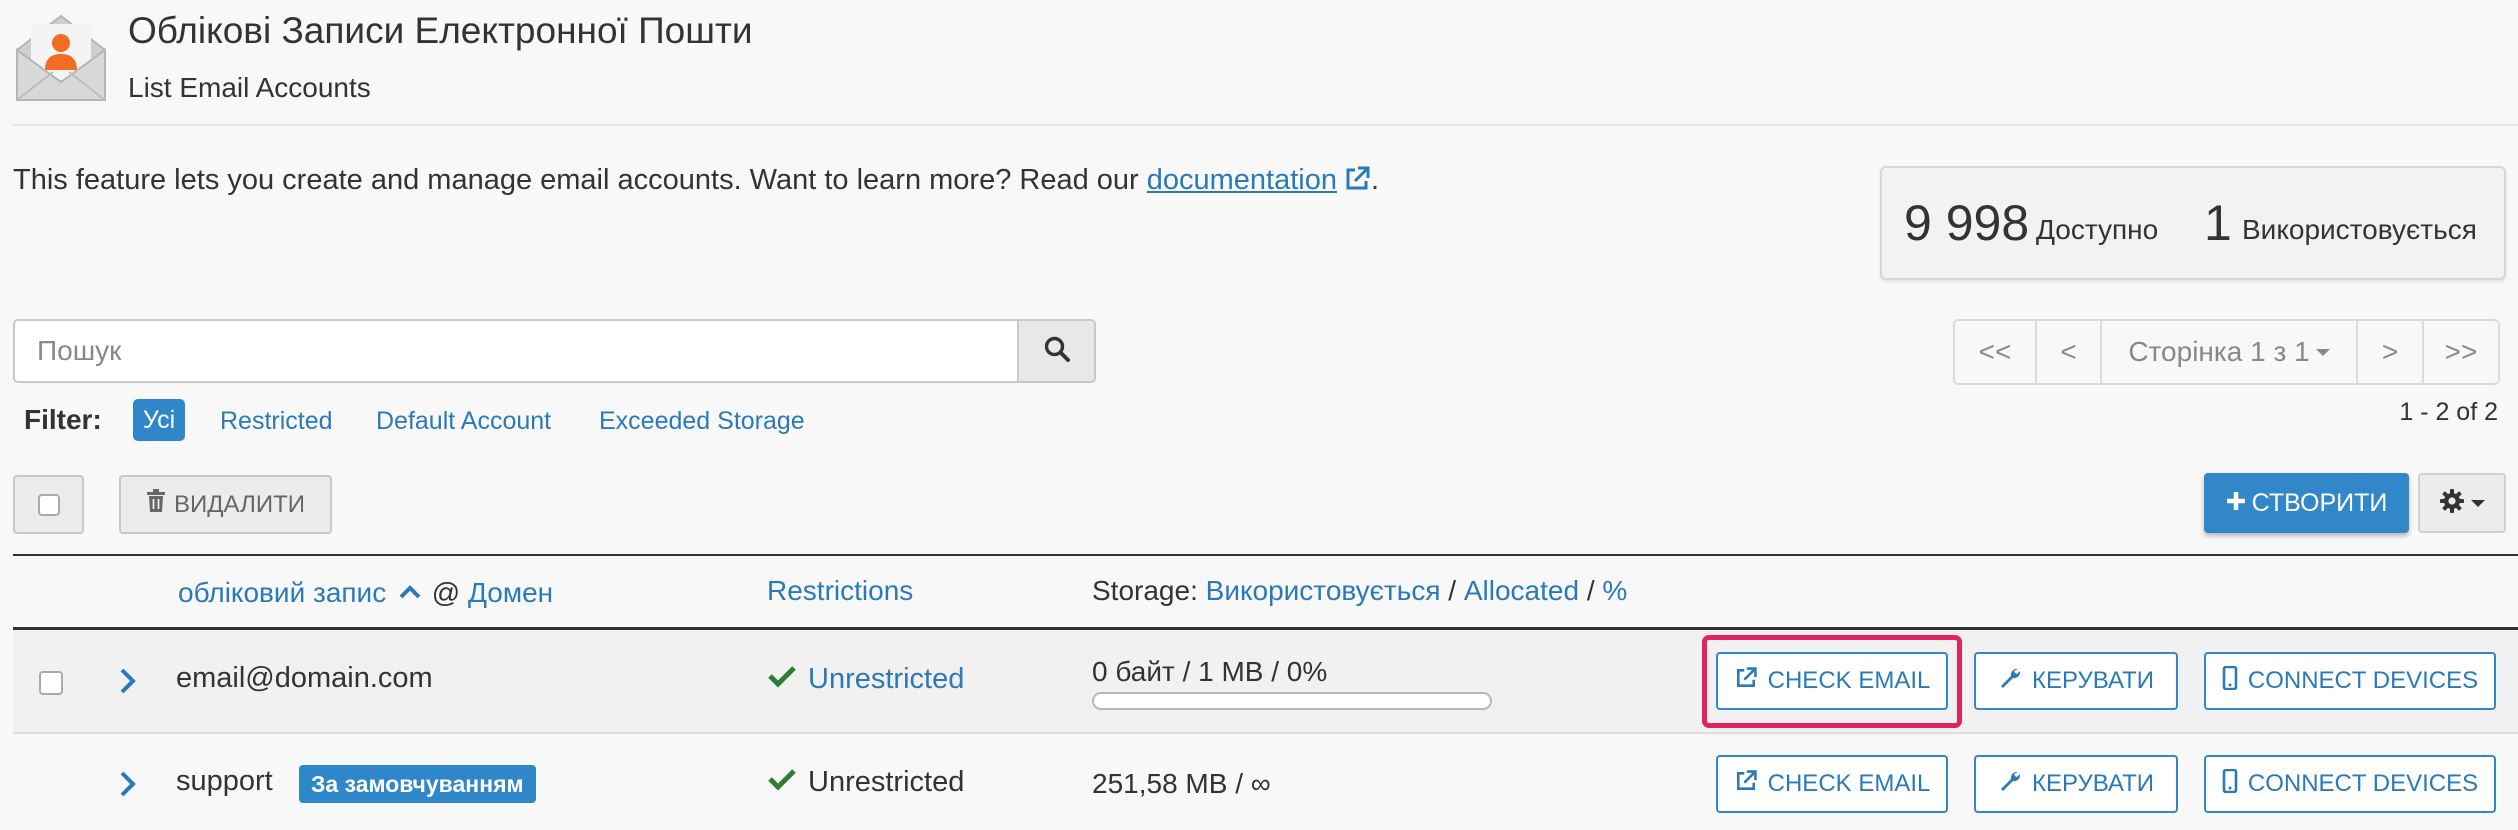 The image size is (2518, 830). I want to click on delete-label: ВИДАЛИТИ, so click(239, 504).